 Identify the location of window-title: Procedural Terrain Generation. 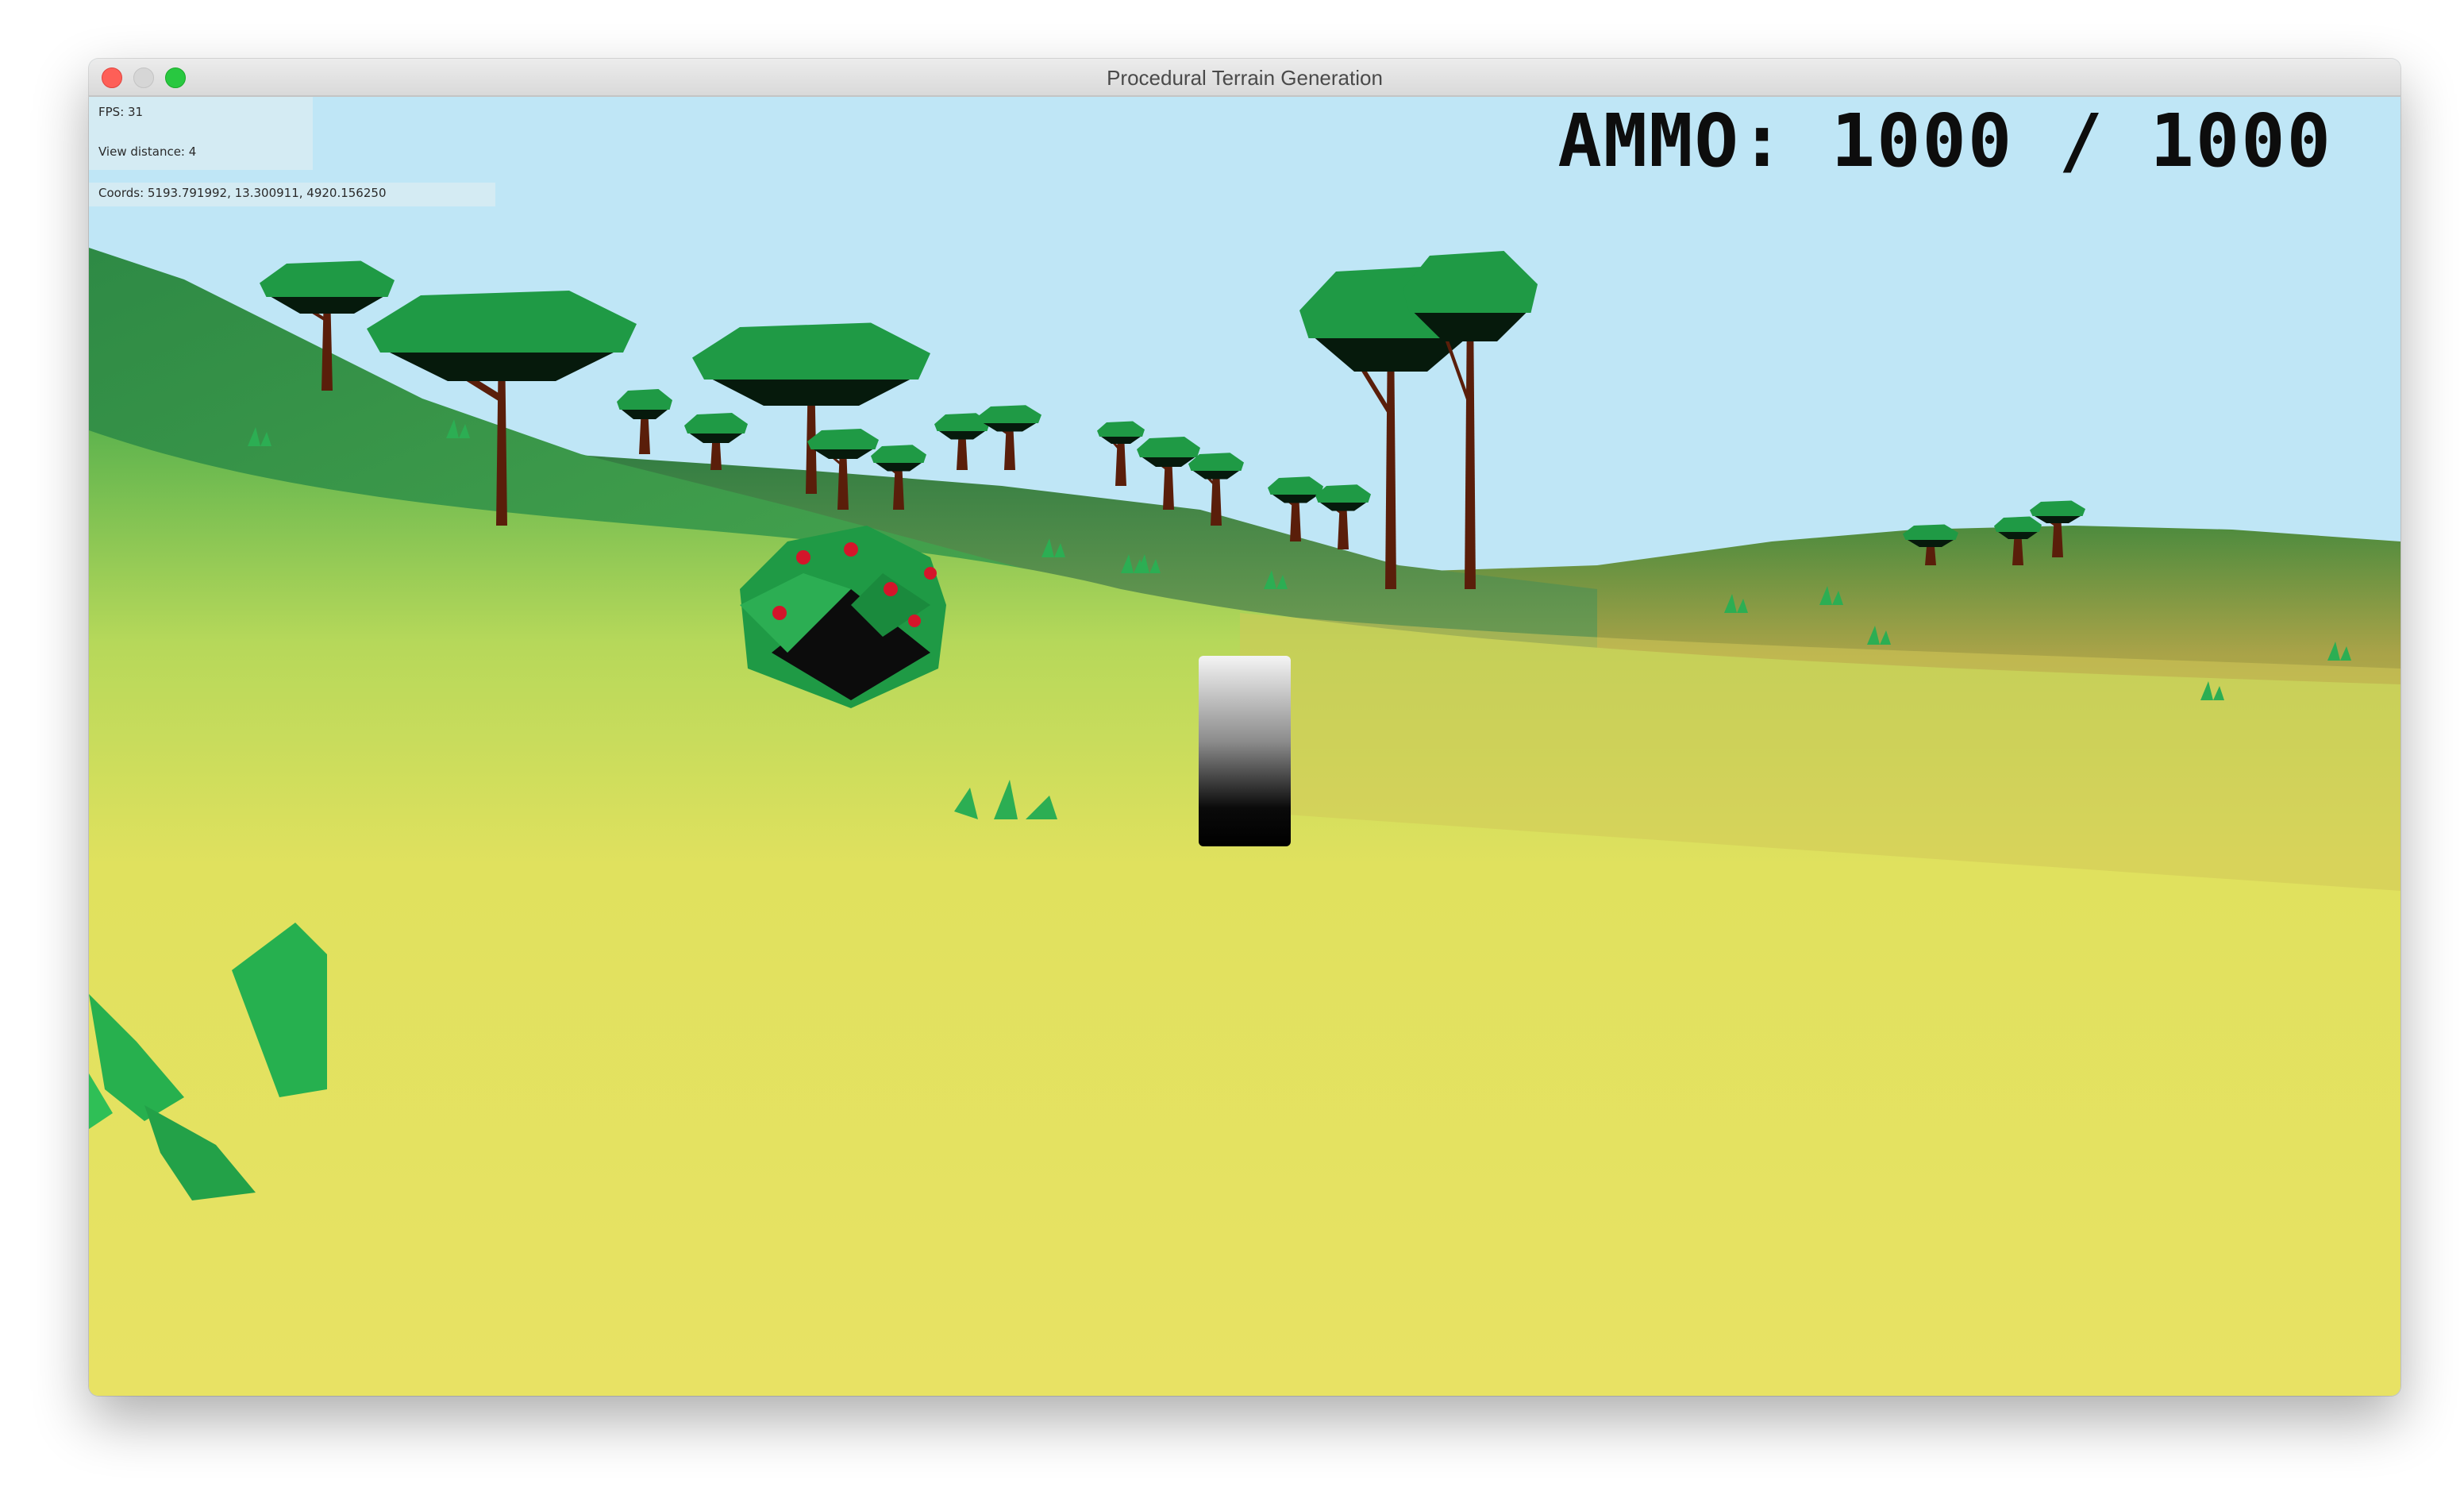
(1245, 78).